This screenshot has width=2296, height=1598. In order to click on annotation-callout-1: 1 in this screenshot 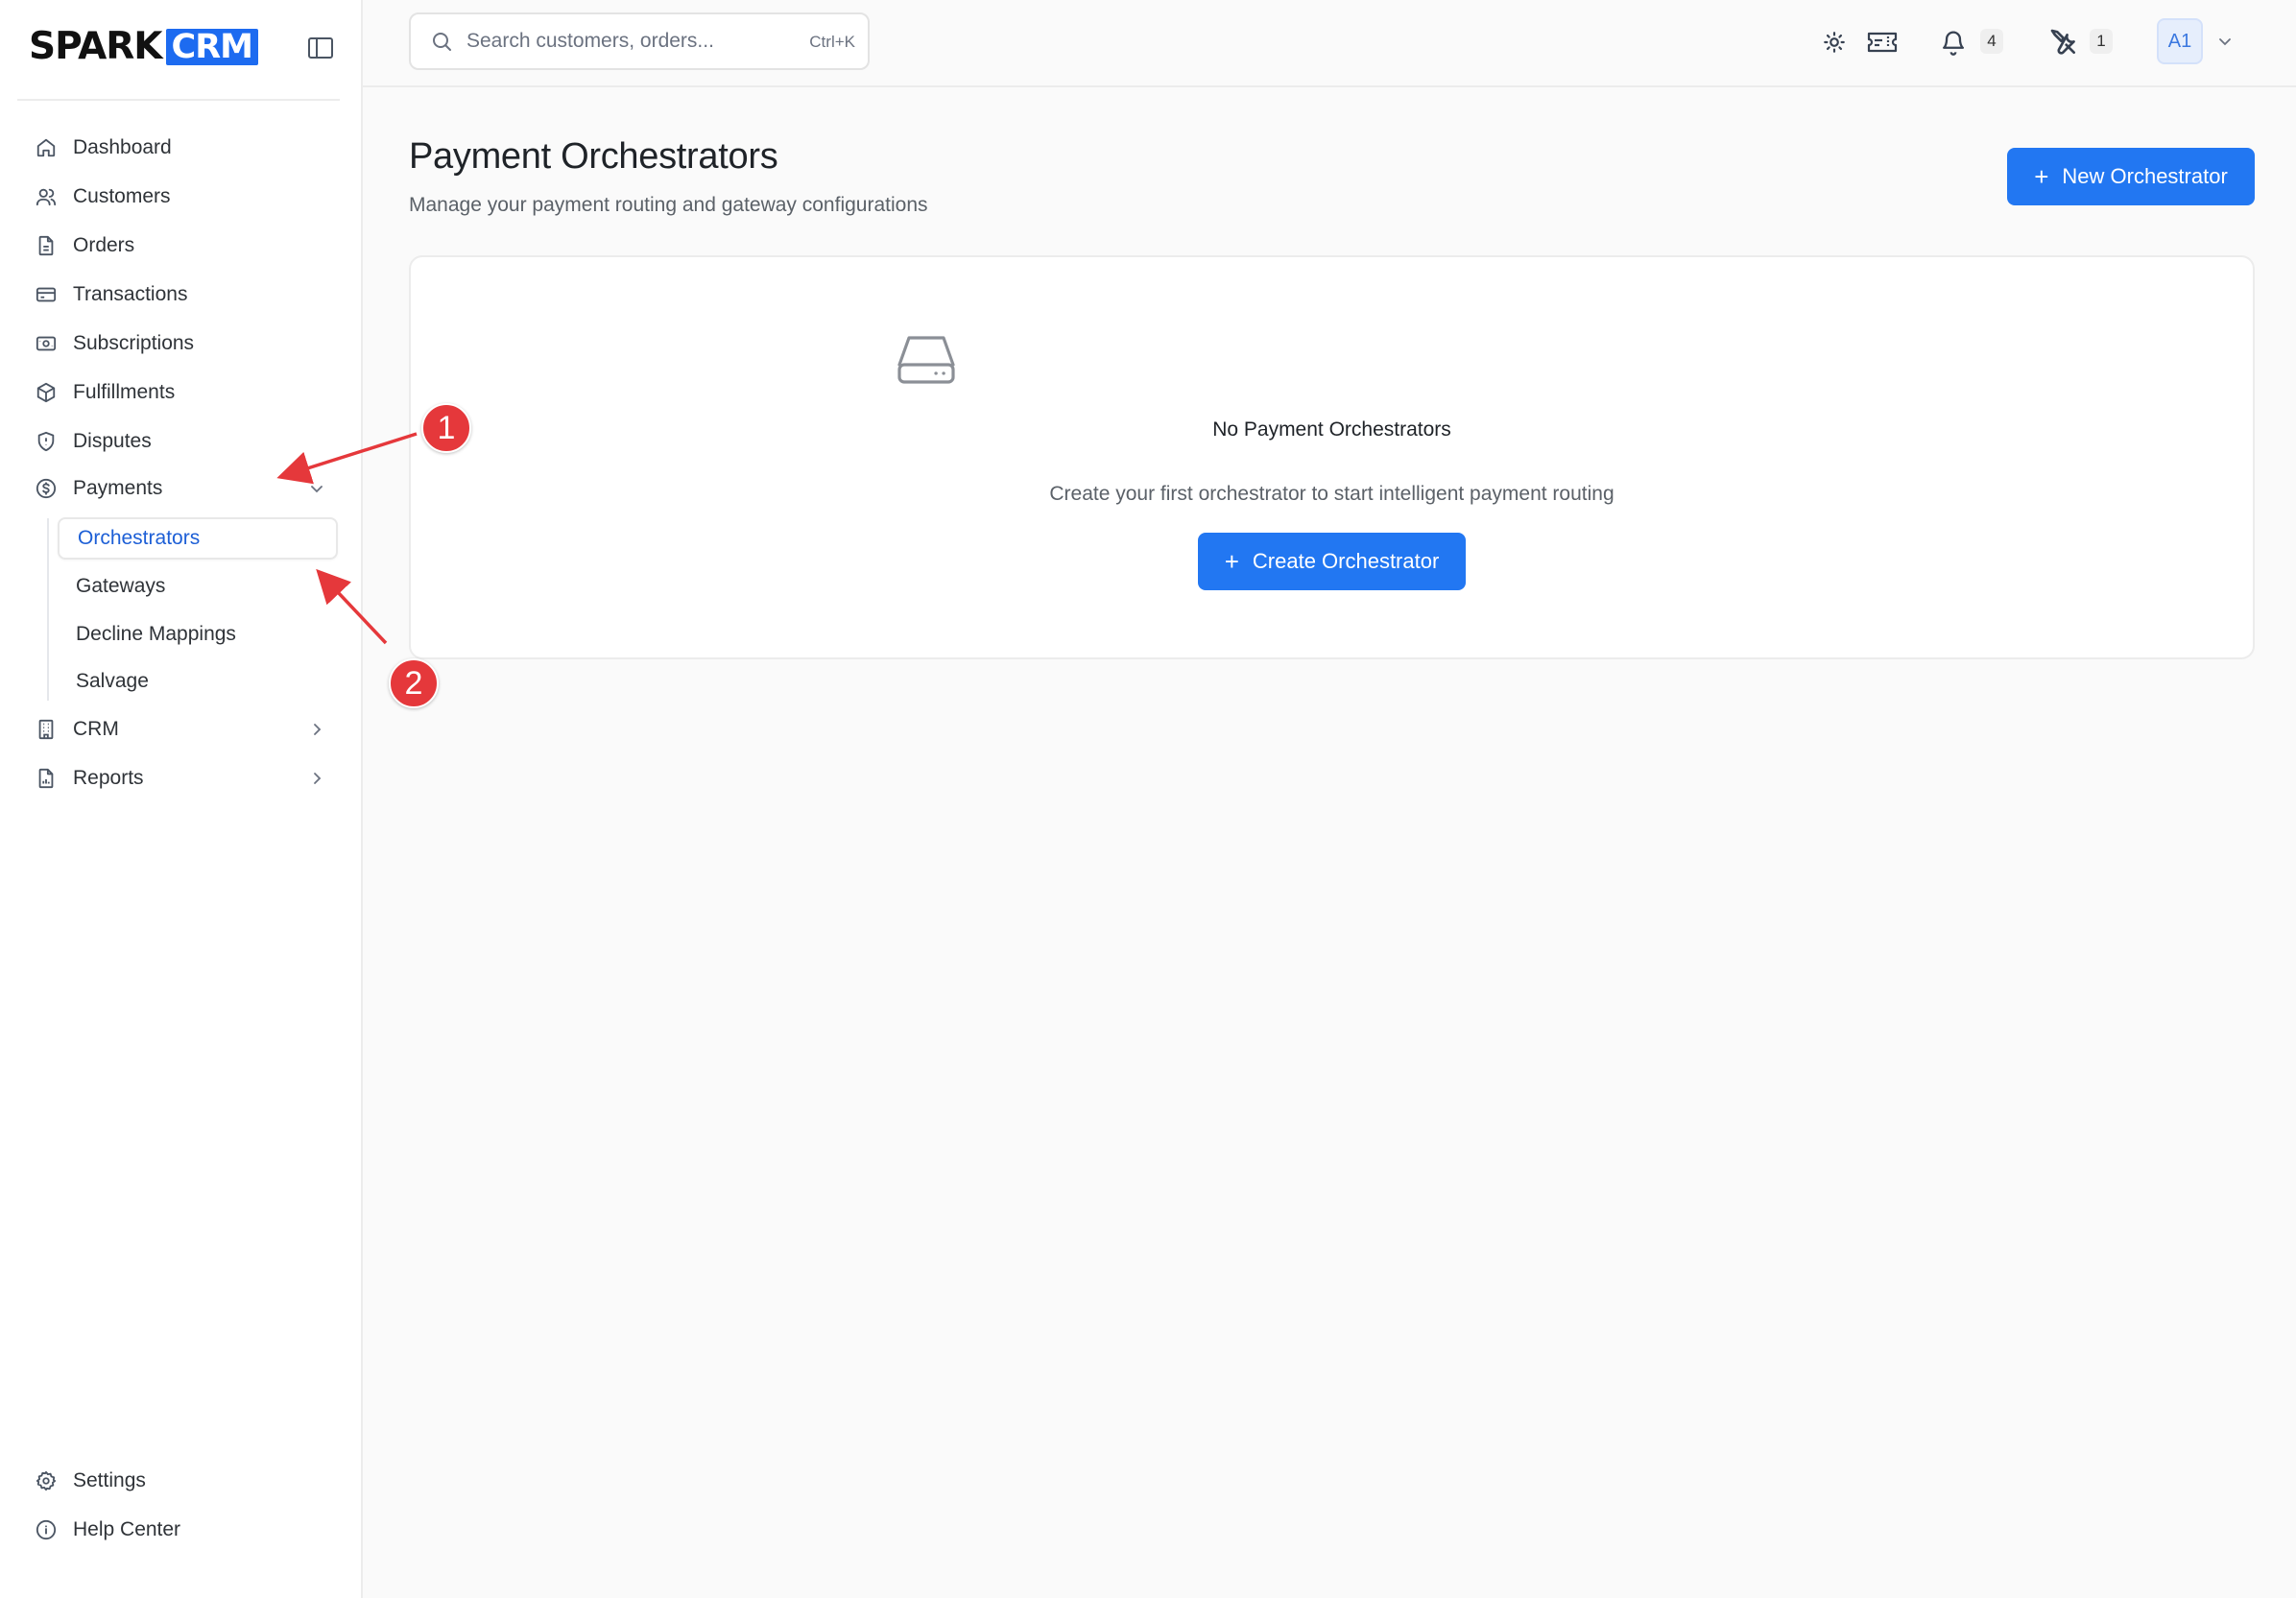, I will do `click(446, 428)`.